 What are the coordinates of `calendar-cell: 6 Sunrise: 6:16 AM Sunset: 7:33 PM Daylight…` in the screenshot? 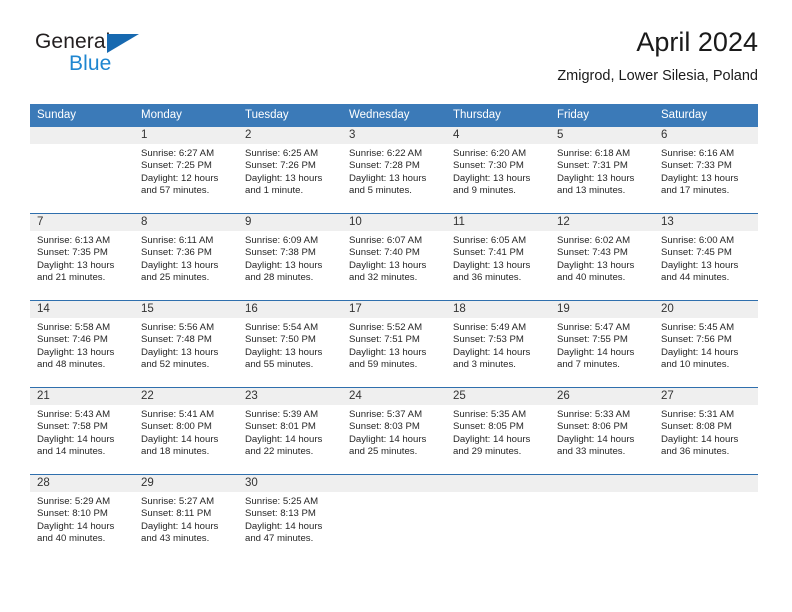 It's located at (706, 170).